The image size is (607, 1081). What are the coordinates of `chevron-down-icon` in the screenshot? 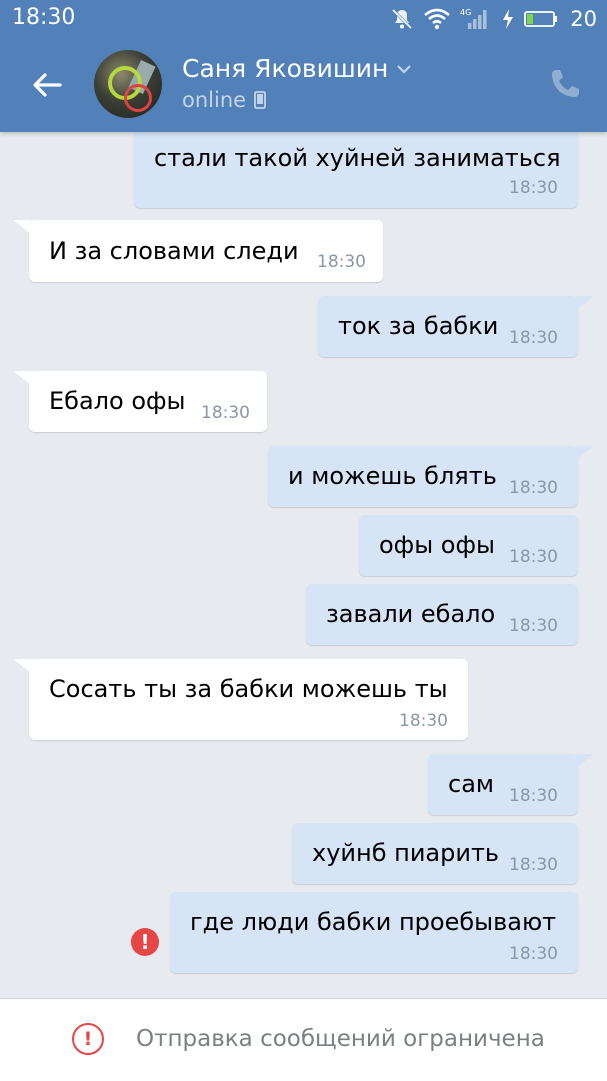 It's located at (404, 69).